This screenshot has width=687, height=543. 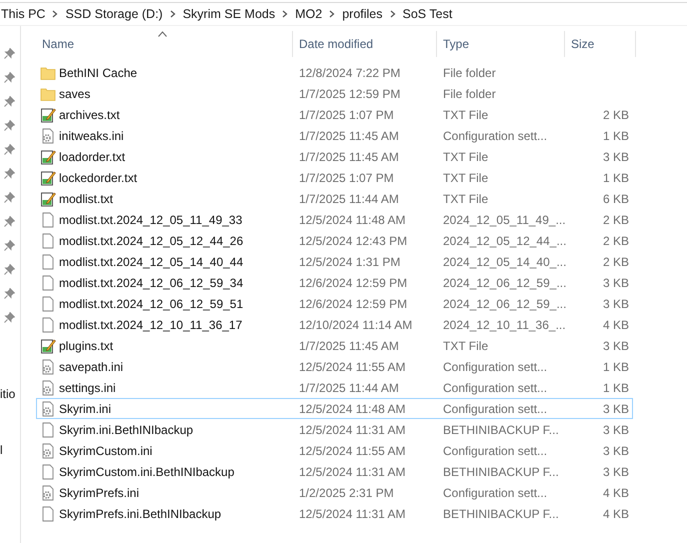 What do you see at coordinates (427, 14) in the screenshot?
I see `breadcrumb-item: SoS Test` at bounding box center [427, 14].